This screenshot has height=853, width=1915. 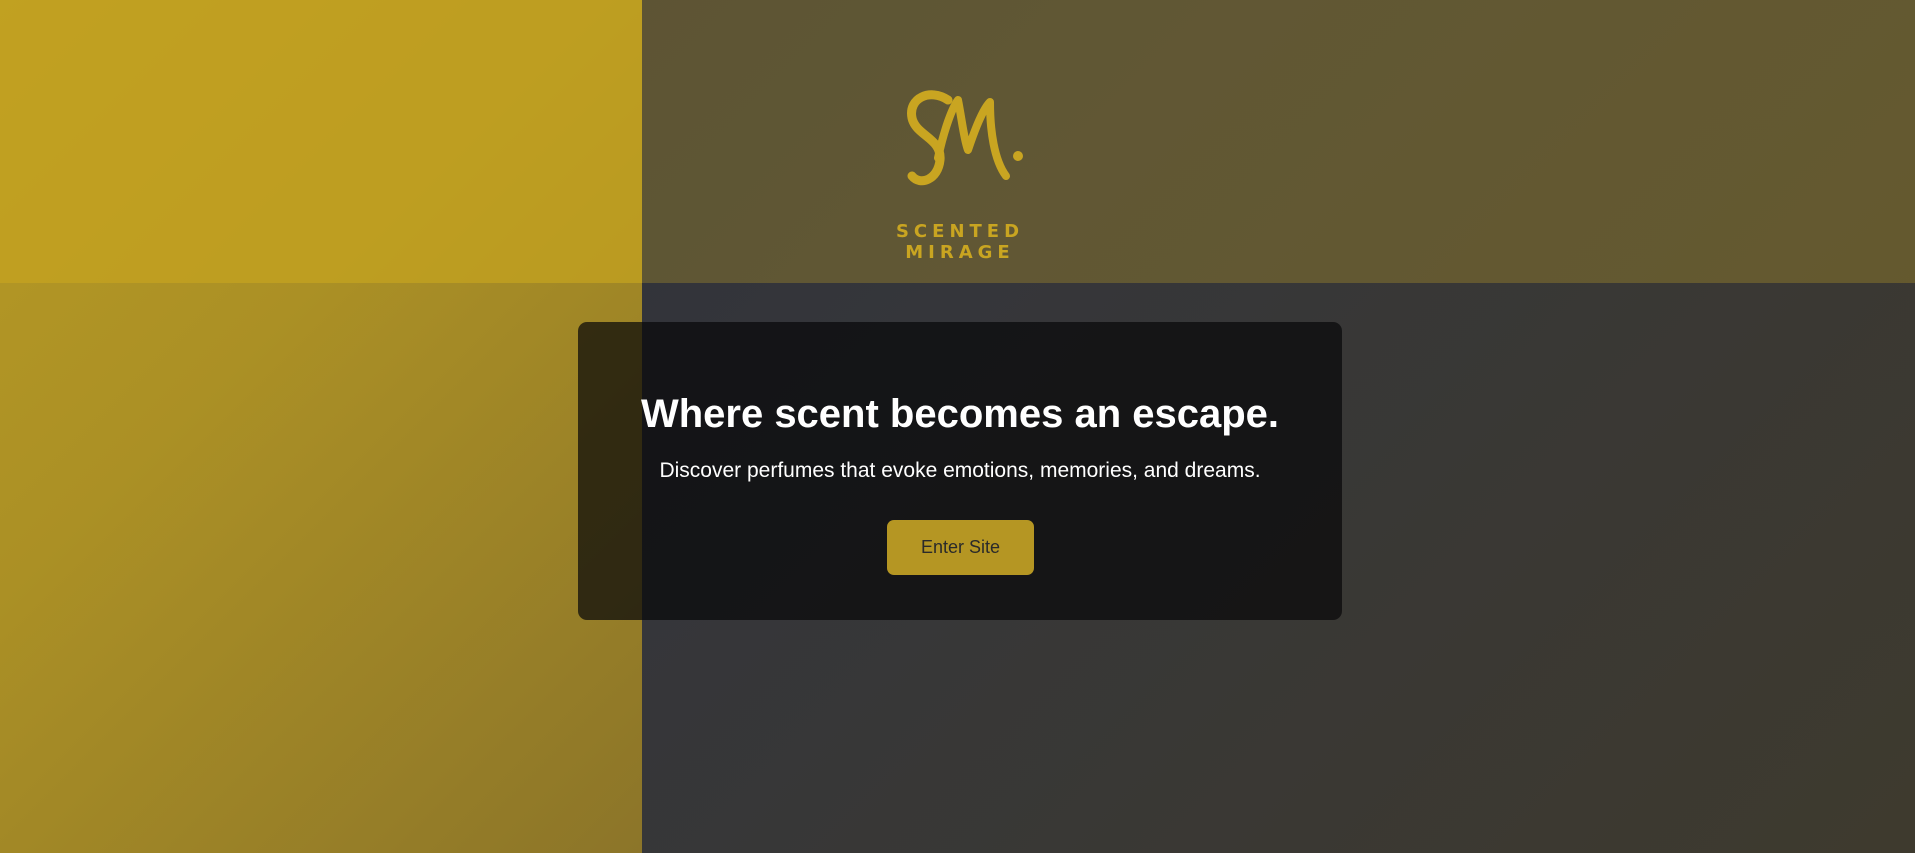 What do you see at coordinates (321, 141) in the screenshot?
I see `top-left-block` at bounding box center [321, 141].